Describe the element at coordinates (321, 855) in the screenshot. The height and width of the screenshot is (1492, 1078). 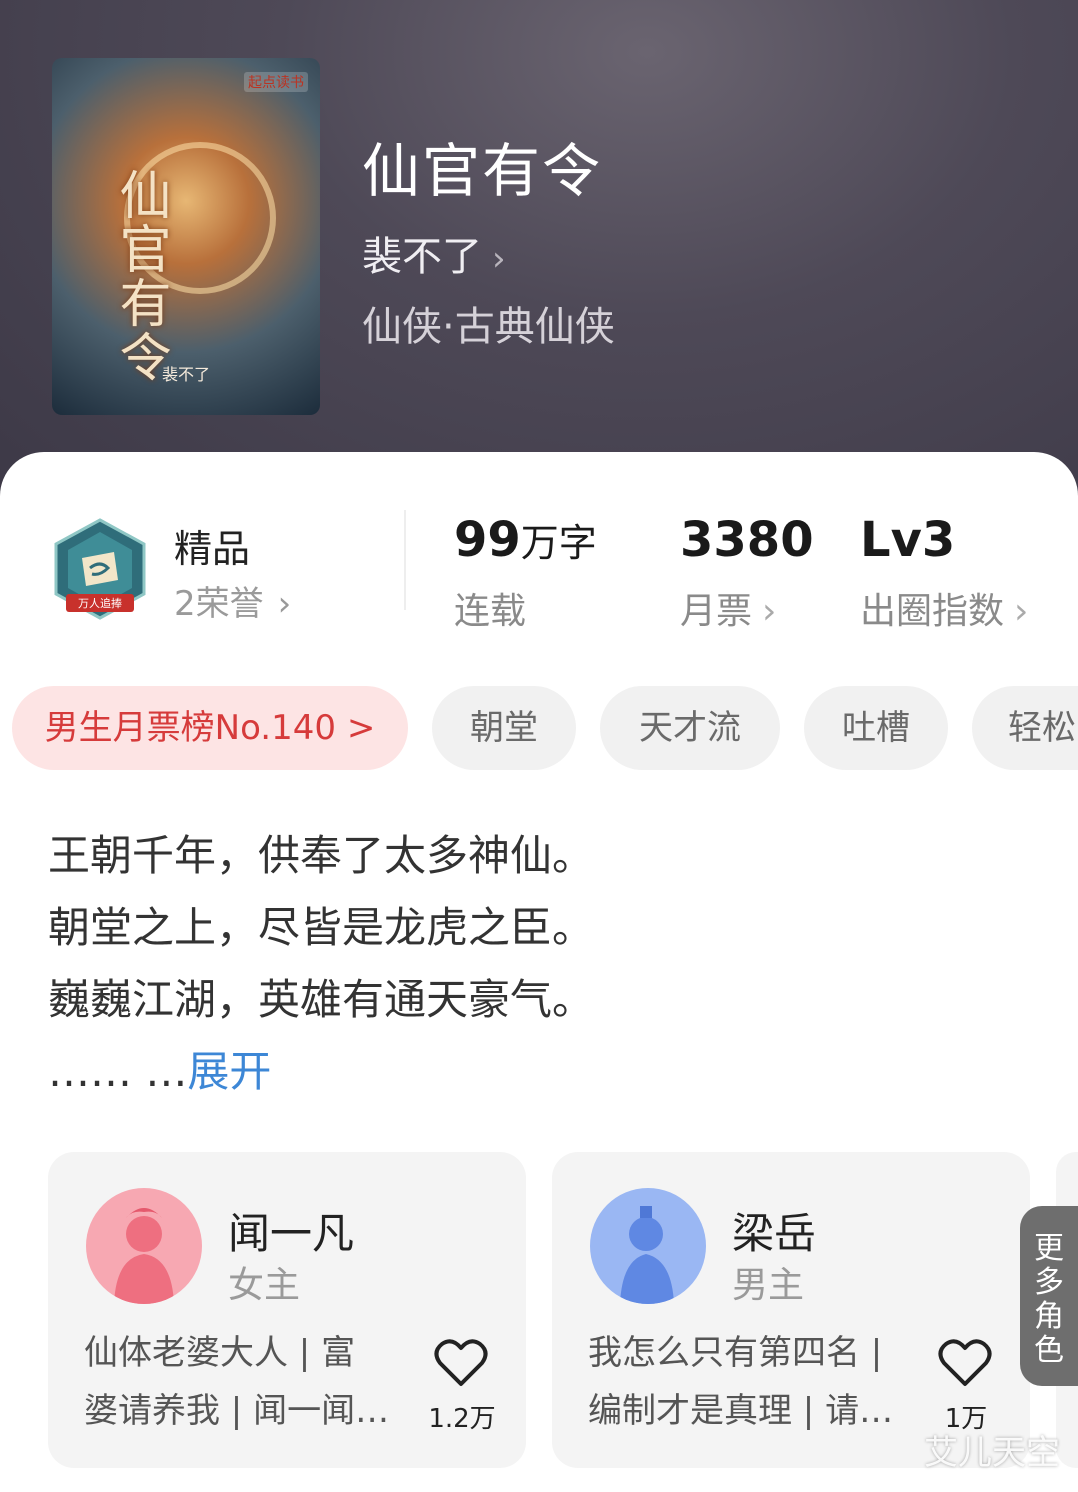
I see `intro-line: 王朝千年，供奉了太多神仙。` at that location.